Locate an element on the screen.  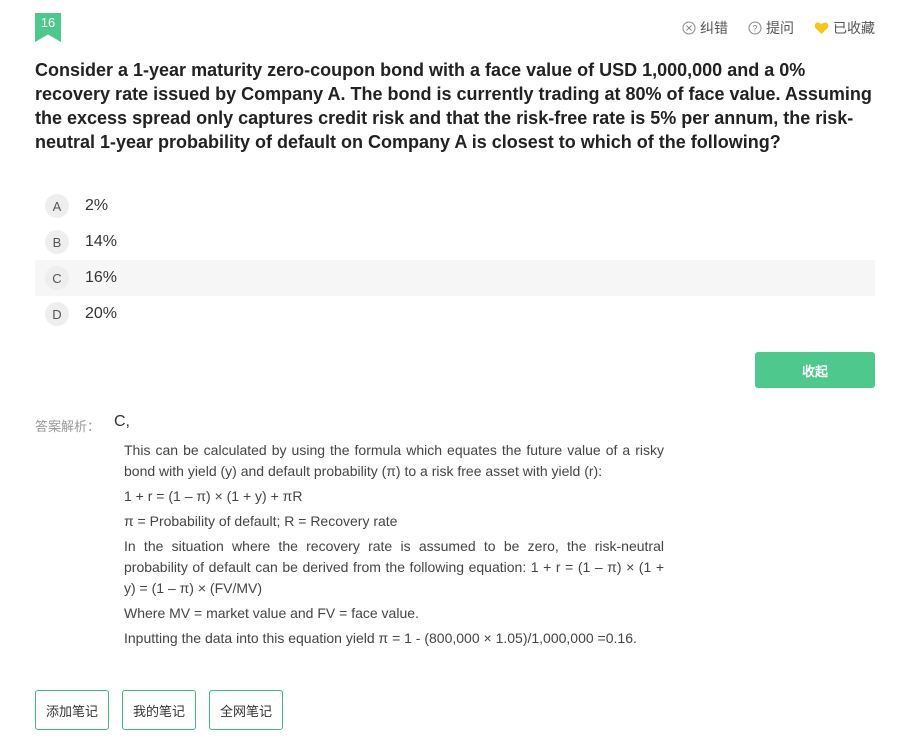
notes-bar: 添加笔记 我的笔记 全网笔记 is located at coordinates (159, 710).